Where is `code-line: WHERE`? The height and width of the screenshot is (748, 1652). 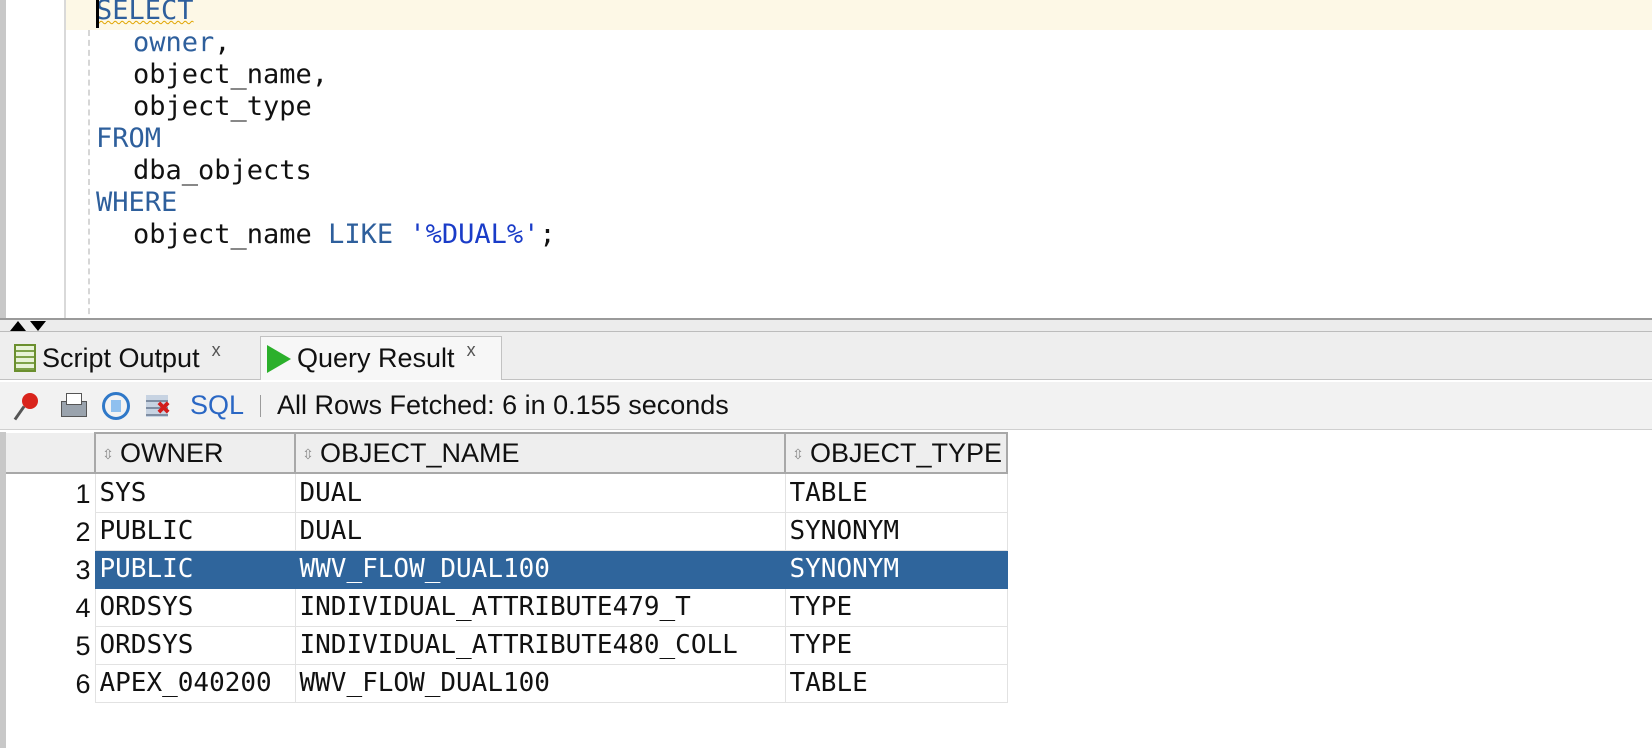
code-line: WHERE is located at coordinates (136, 203).